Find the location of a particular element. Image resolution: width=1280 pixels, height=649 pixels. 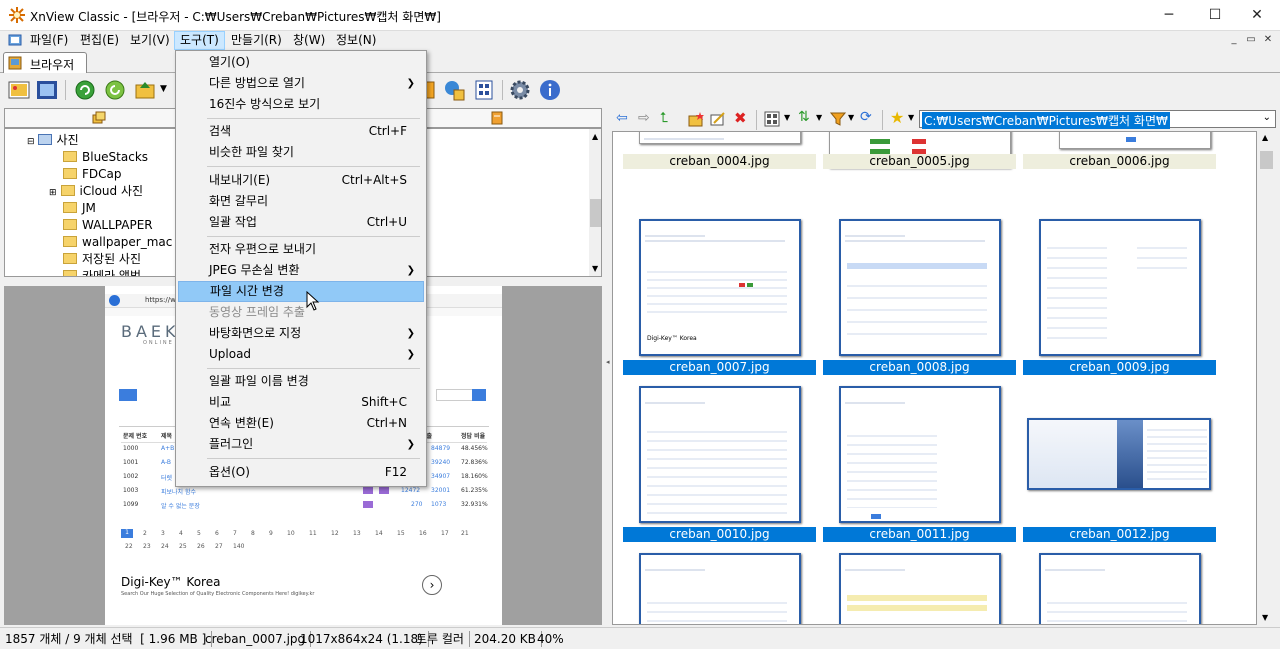

menu-tools: 도구(T) is located at coordinates (199, 40).